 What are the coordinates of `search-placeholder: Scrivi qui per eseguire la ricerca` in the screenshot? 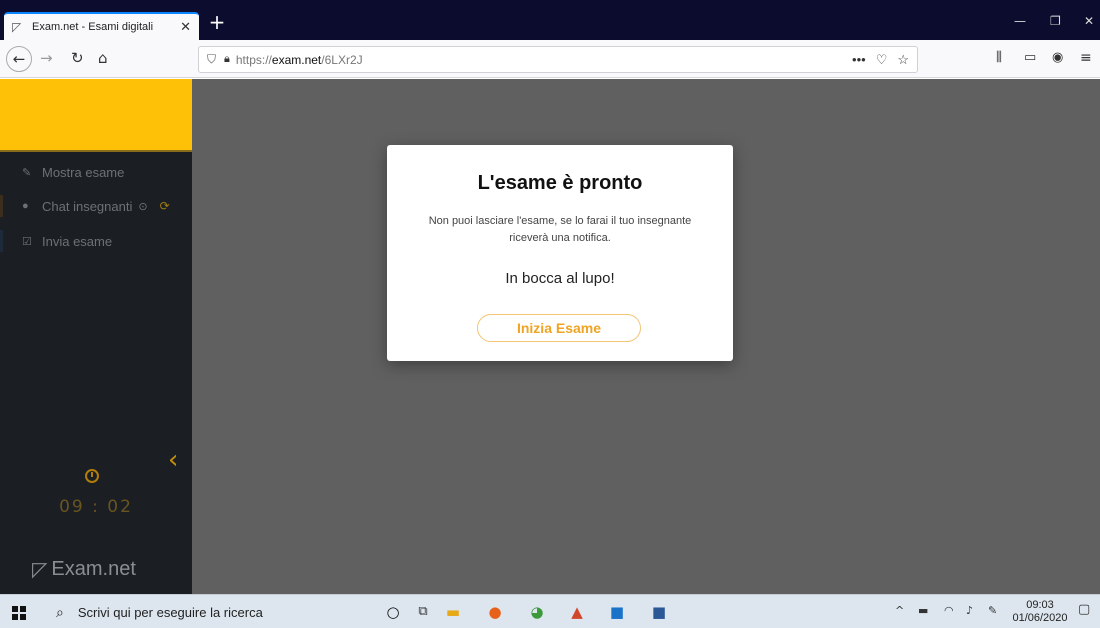 It's located at (170, 612).